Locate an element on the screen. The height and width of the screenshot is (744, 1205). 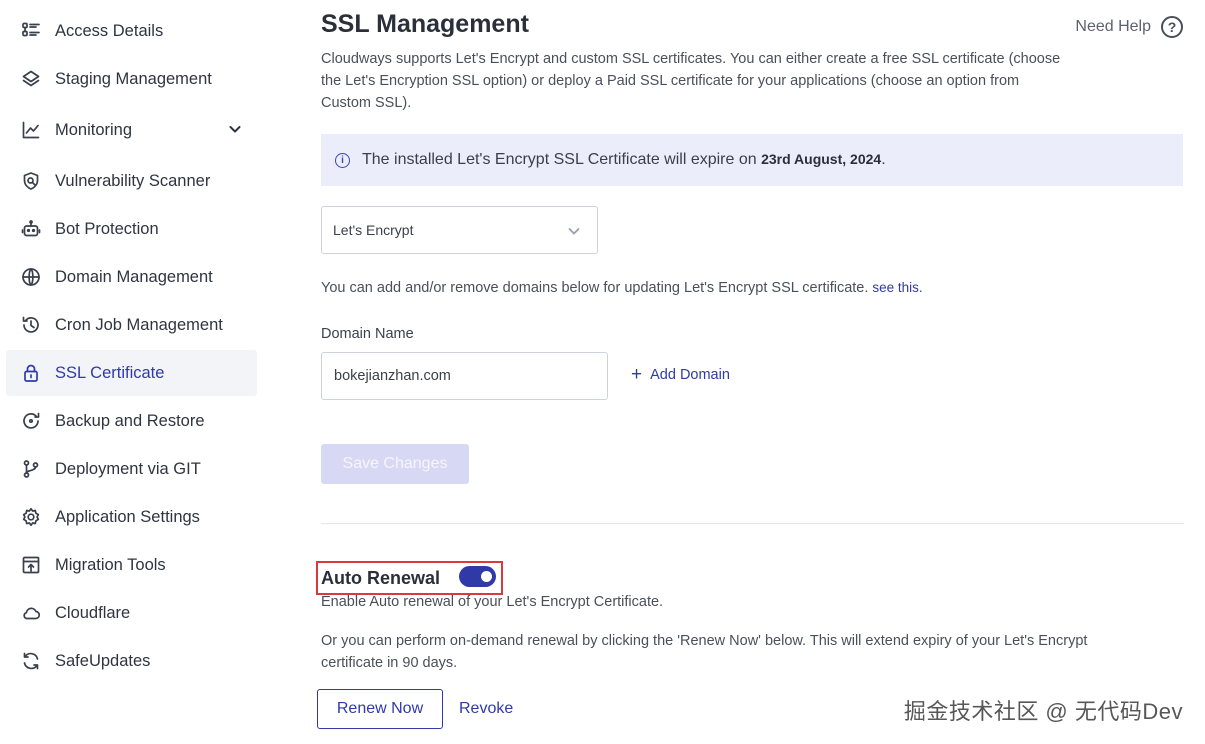
gear-icon is located at coordinates (31, 517).